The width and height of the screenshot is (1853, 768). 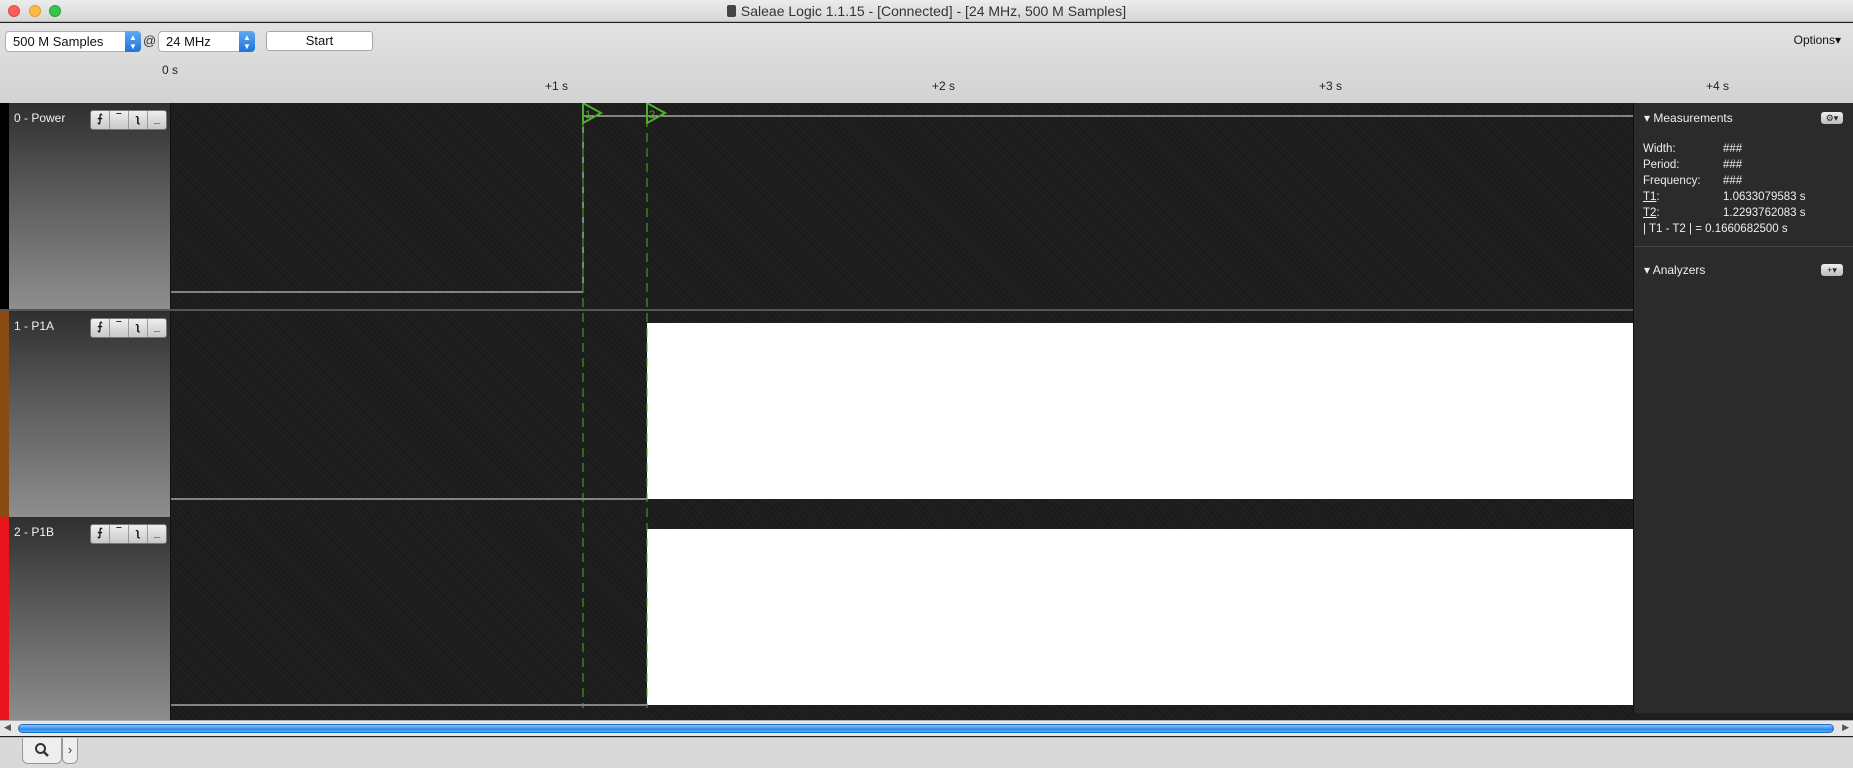 I want to click on period-value: ###, so click(x=1733, y=165).